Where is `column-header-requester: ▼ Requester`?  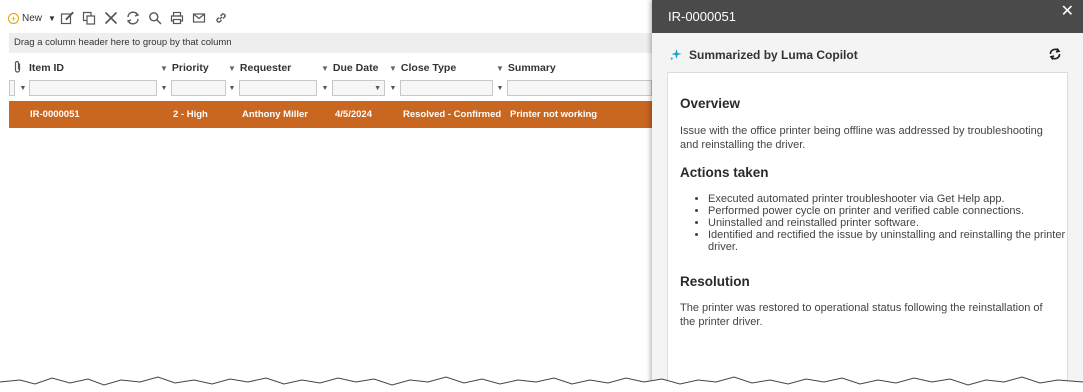 column-header-requester: ▼ Requester is located at coordinates (259, 68).